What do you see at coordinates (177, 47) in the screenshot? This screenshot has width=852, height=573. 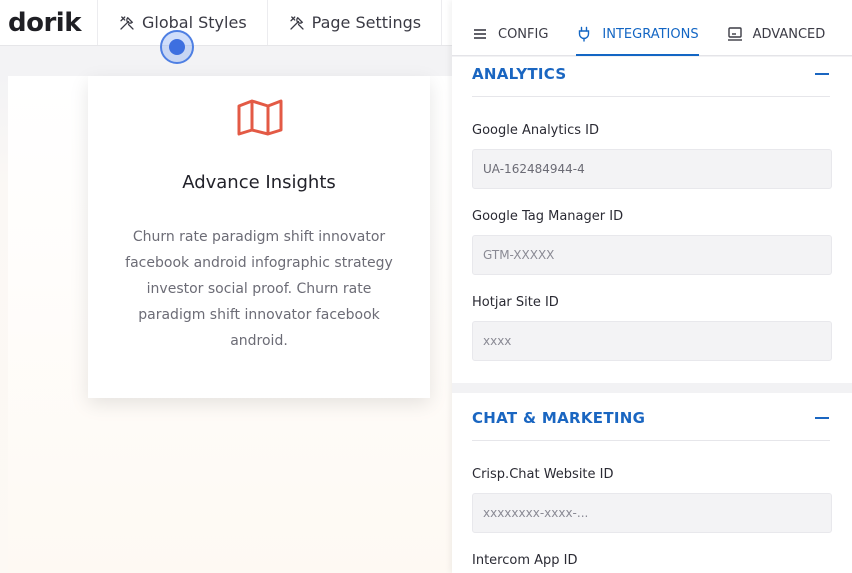 I see `cursor-indicator` at bounding box center [177, 47].